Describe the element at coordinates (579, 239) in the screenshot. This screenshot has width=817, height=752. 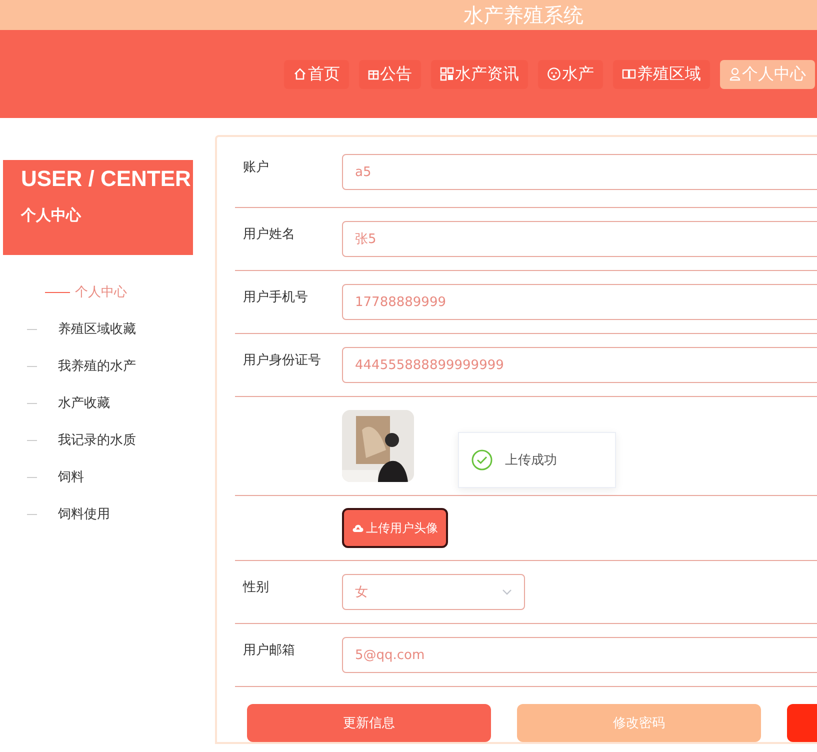
I see `input-field: 张5` at that location.